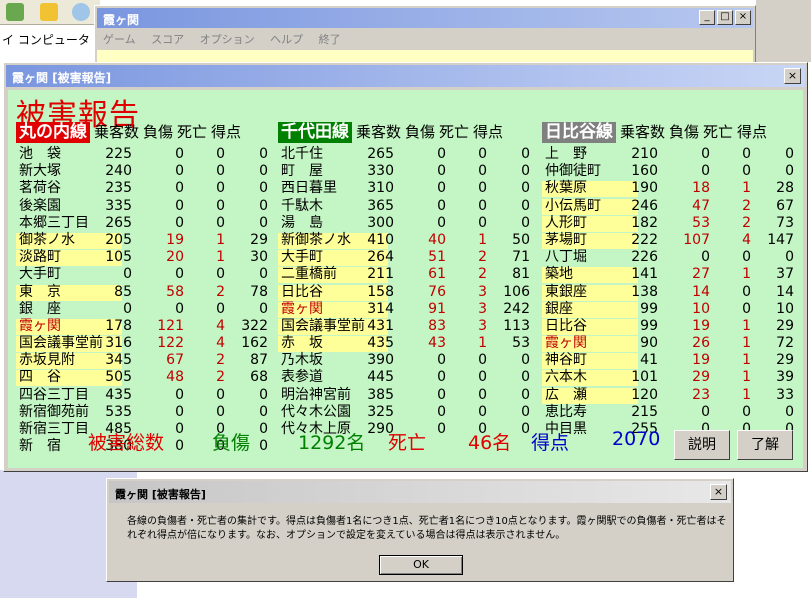 This screenshot has width=811, height=598. What do you see at coordinates (118, 222) in the screenshot?
I see `passengers-cell: 265` at bounding box center [118, 222].